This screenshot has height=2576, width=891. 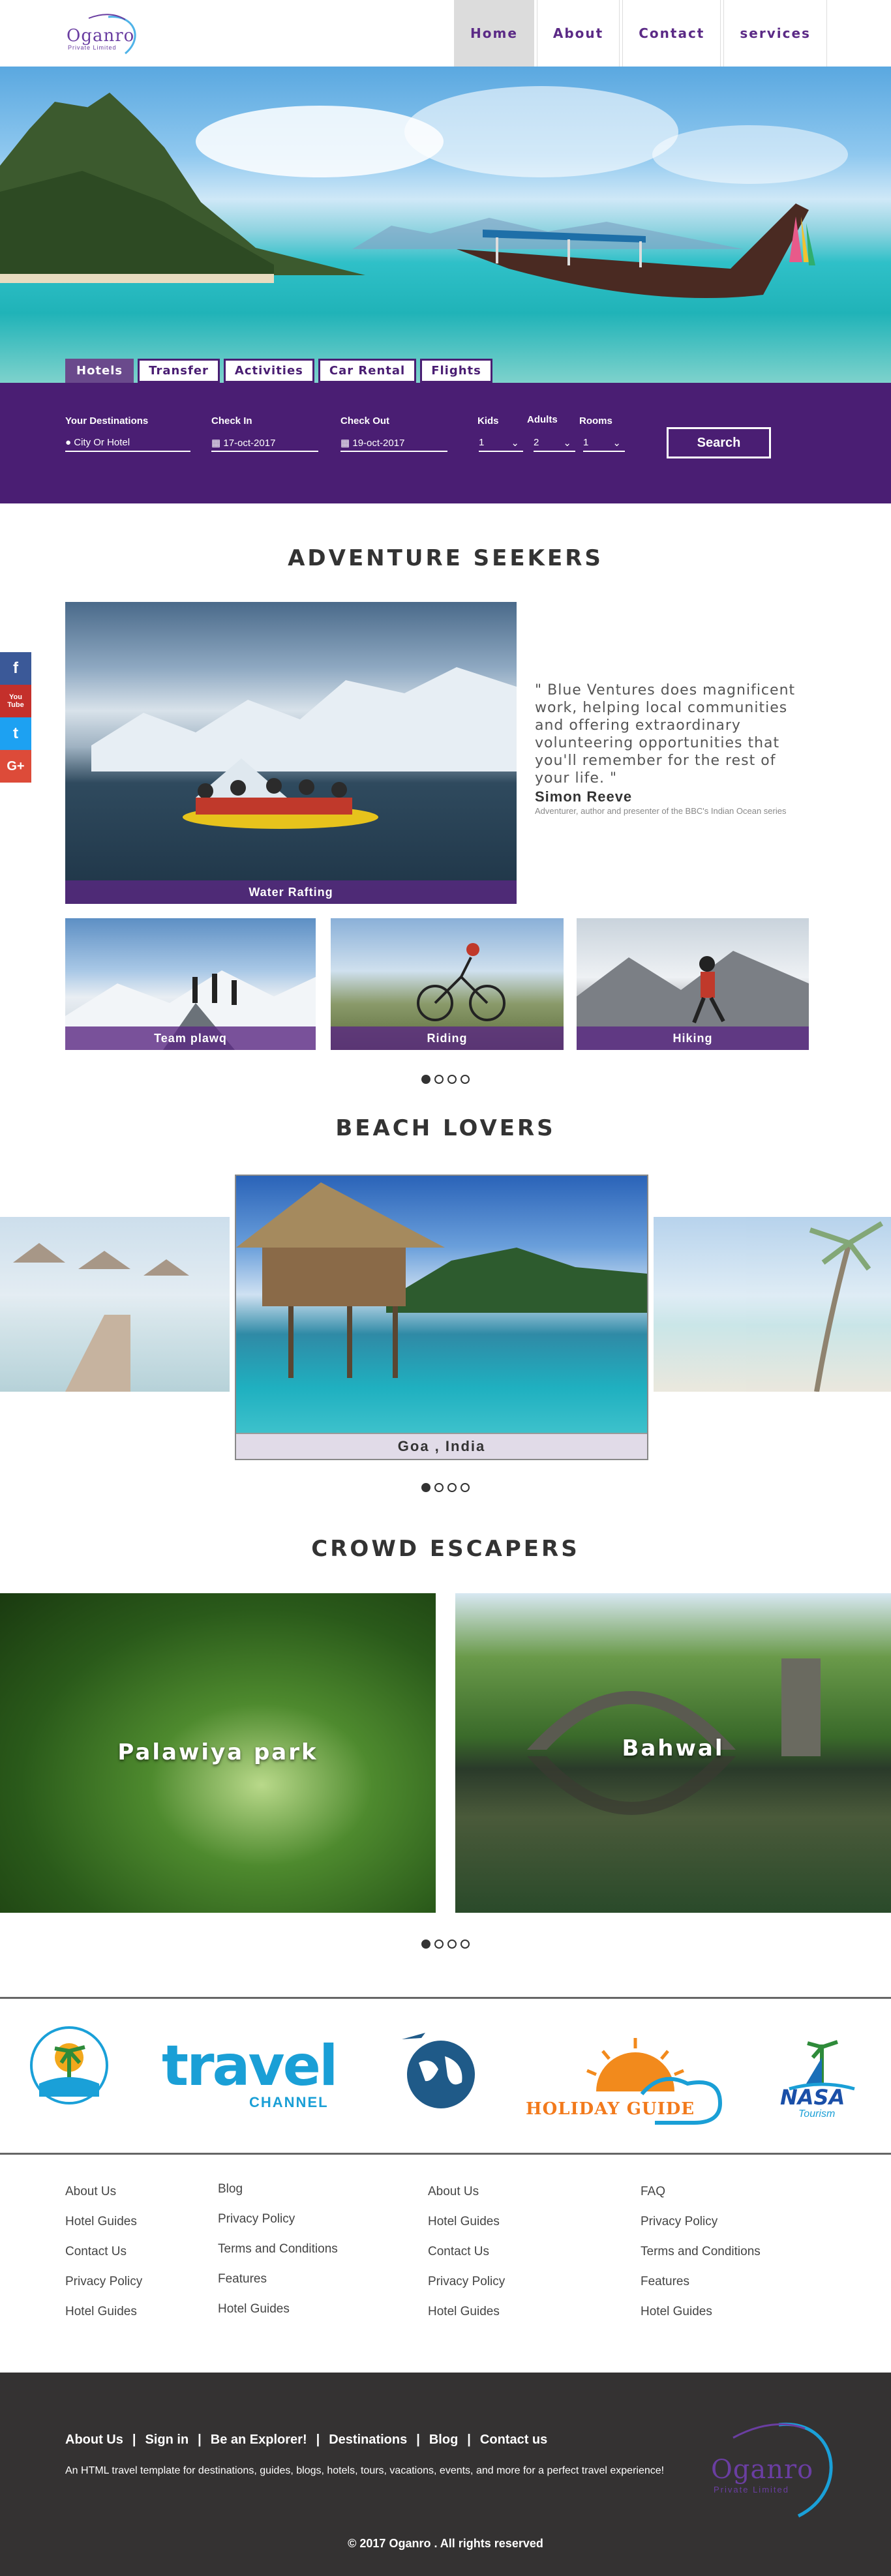 I want to click on palawiya-park-photo: Palawiya park, so click(x=218, y=1753).